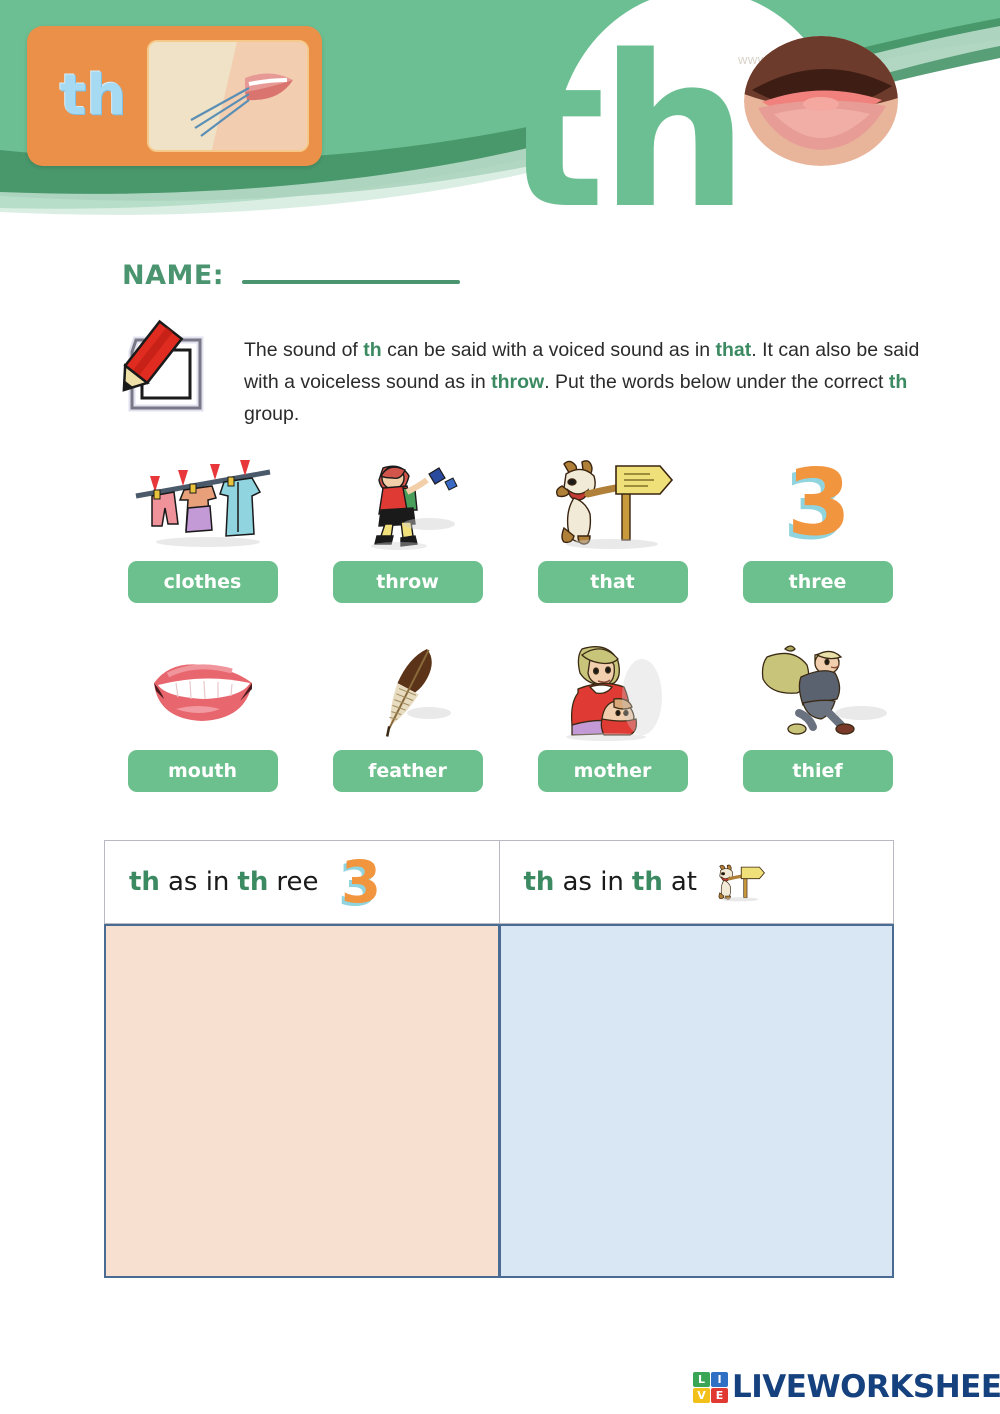 The width and height of the screenshot is (1000, 1414). I want to click on th-flashcard: th, so click(174, 96).